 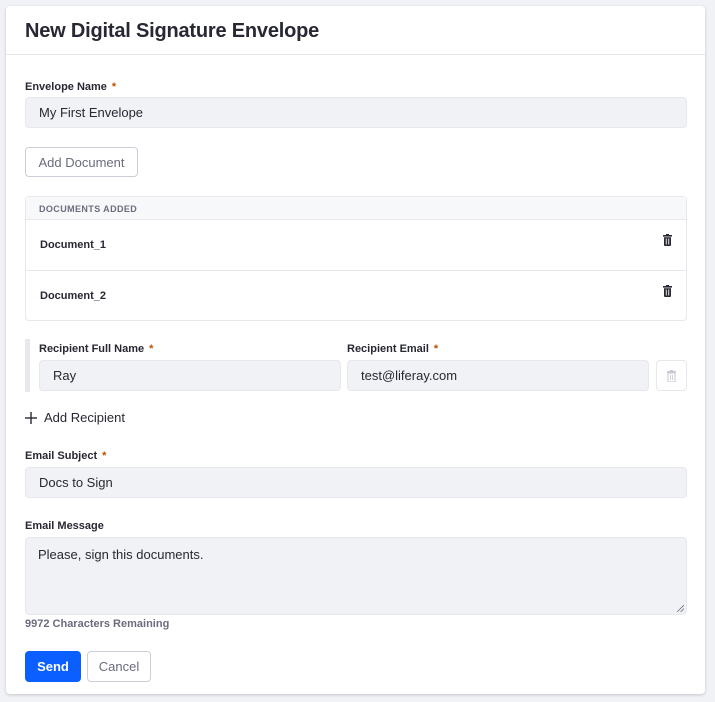 What do you see at coordinates (91, 112) in the screenshot?
I see `envelope-name-value: My First Envelope` at bounding box center [91, 112].